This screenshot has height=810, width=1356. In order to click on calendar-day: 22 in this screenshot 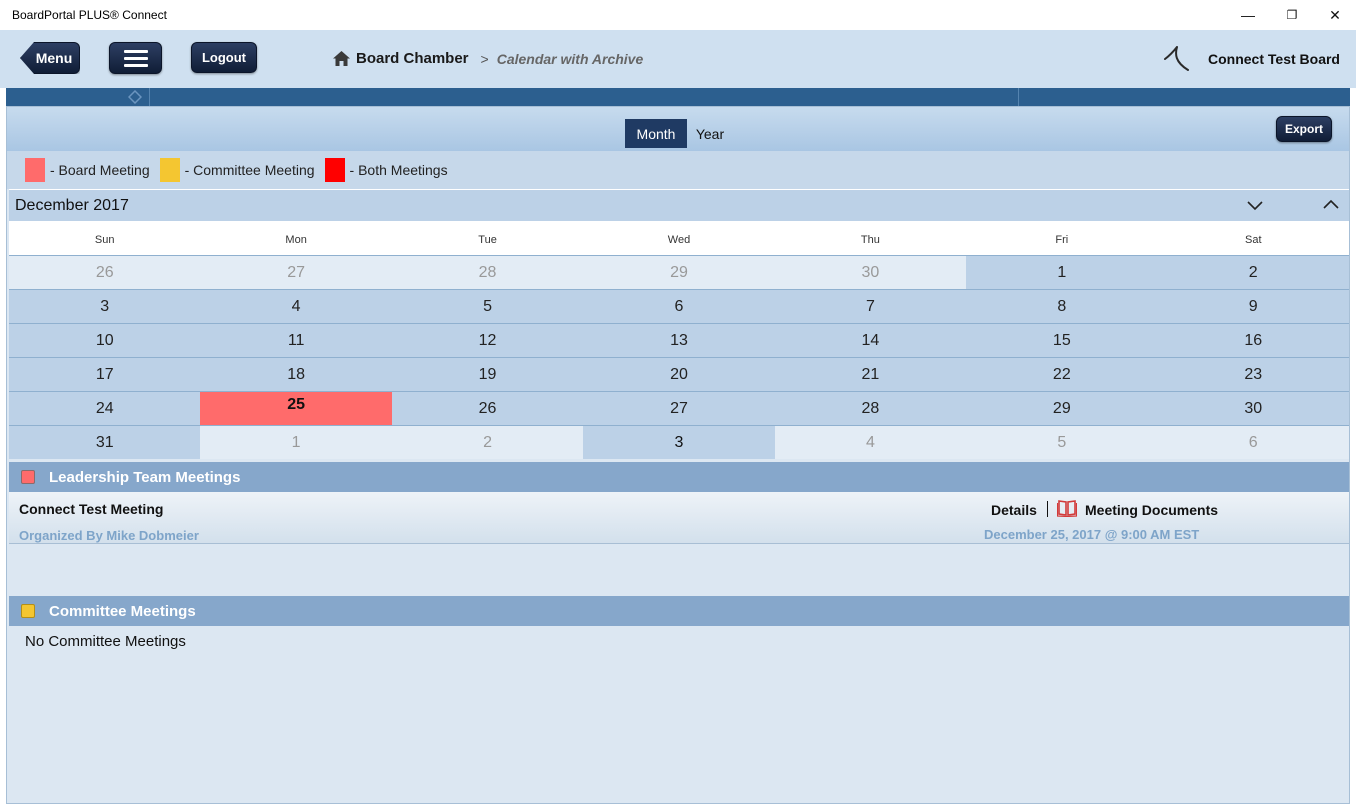, I will do `click(1062, 374)`.